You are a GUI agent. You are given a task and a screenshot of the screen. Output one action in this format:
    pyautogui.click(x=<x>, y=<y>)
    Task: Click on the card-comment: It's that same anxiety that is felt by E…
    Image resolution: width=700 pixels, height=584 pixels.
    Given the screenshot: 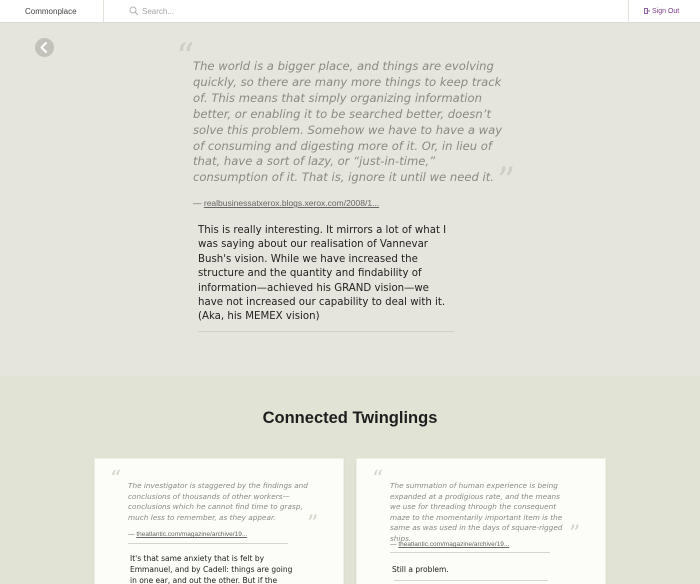 What is the action you would take?
    pyautogui.click(x=211, y=569)
    